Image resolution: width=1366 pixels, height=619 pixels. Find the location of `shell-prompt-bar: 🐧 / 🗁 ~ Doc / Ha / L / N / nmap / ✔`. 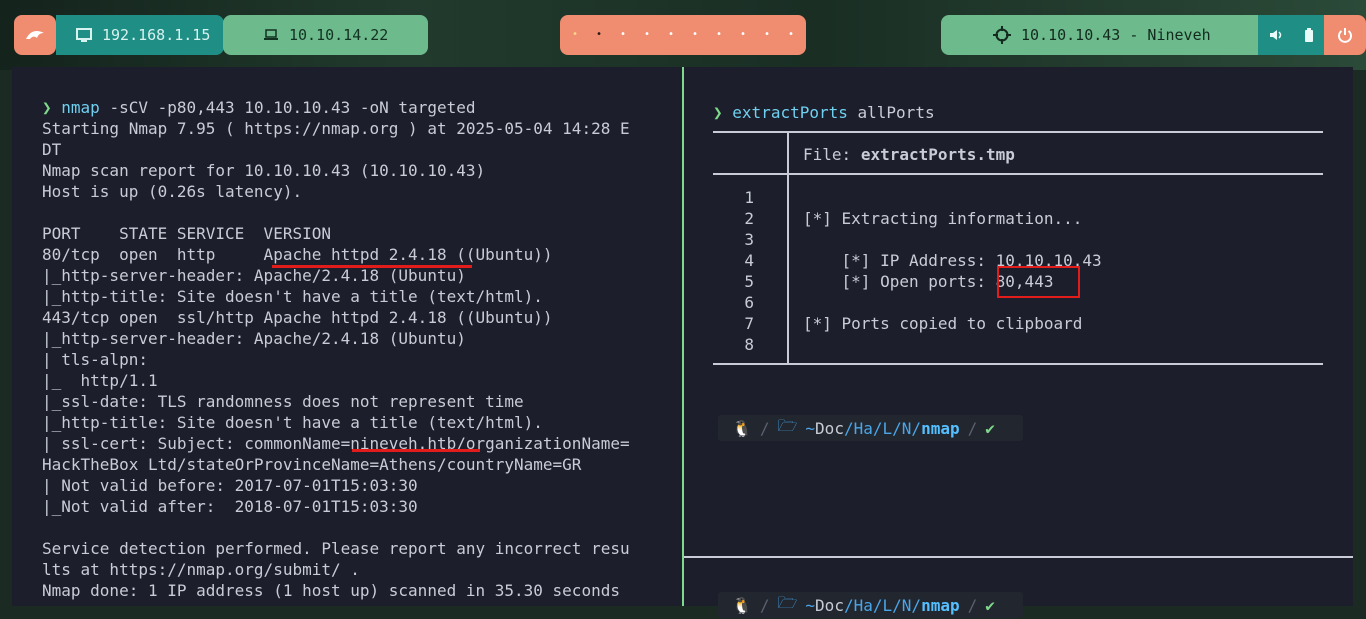

shell-prompt-bar: 🐧 / 🗁 ~ Doc / Ha / L / N / nmap / ✔ is located at coordinates (870, 428).